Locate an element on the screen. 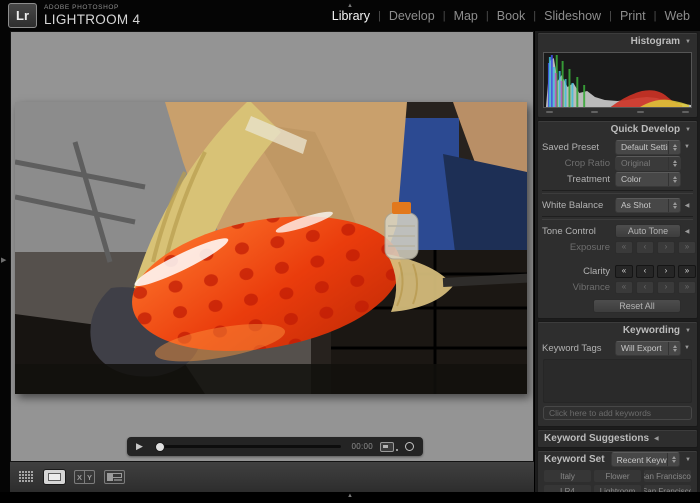 The width and height of the screenshot is (700, 503). brand-lightroom-version: LIGHTROOM 4 is located at coordinates (92, 19).